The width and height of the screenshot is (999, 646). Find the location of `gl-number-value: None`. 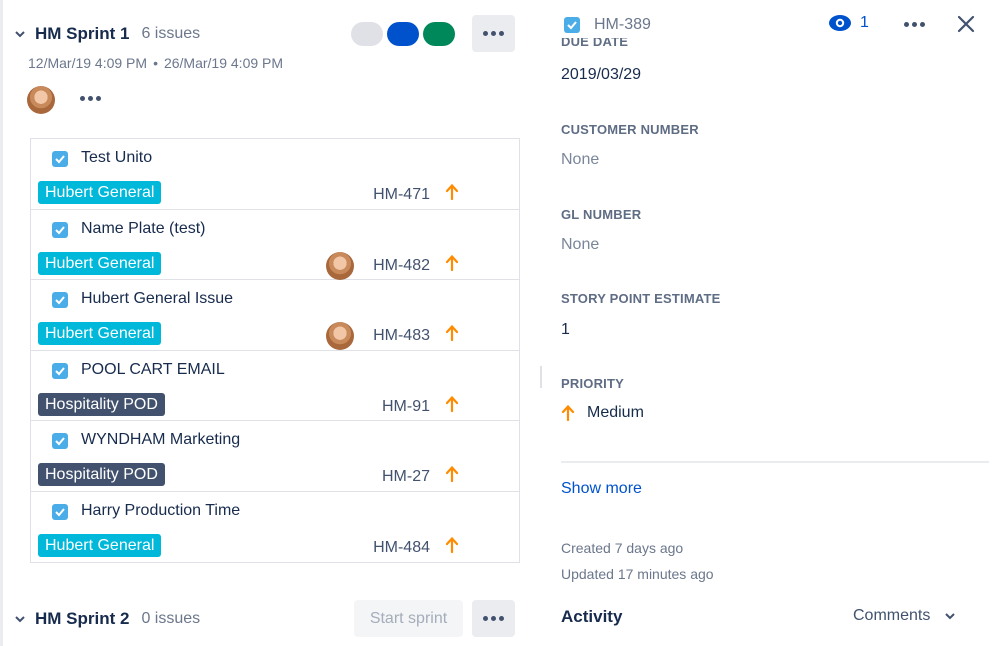

gl-number-value: None is located at coordinates (580, 245).